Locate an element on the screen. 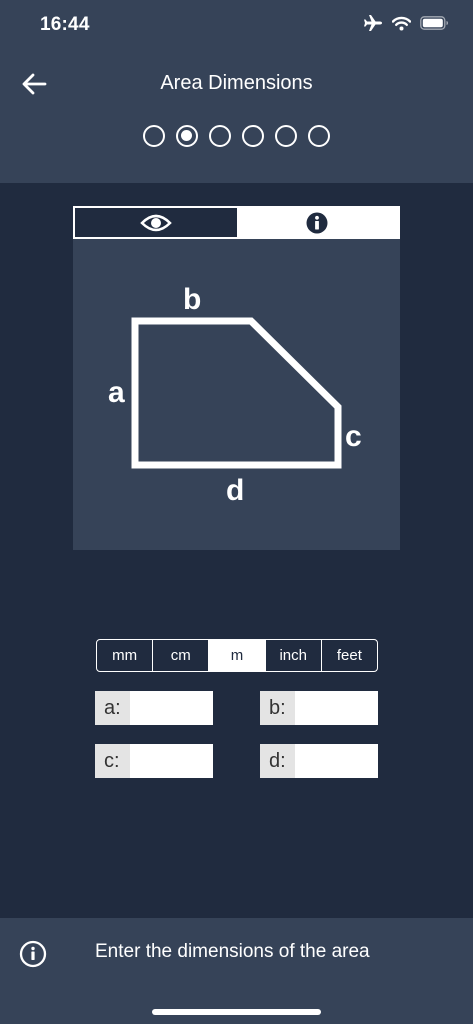  unit-selector: mm cm m inch feet is located at coordinates (237, 655).